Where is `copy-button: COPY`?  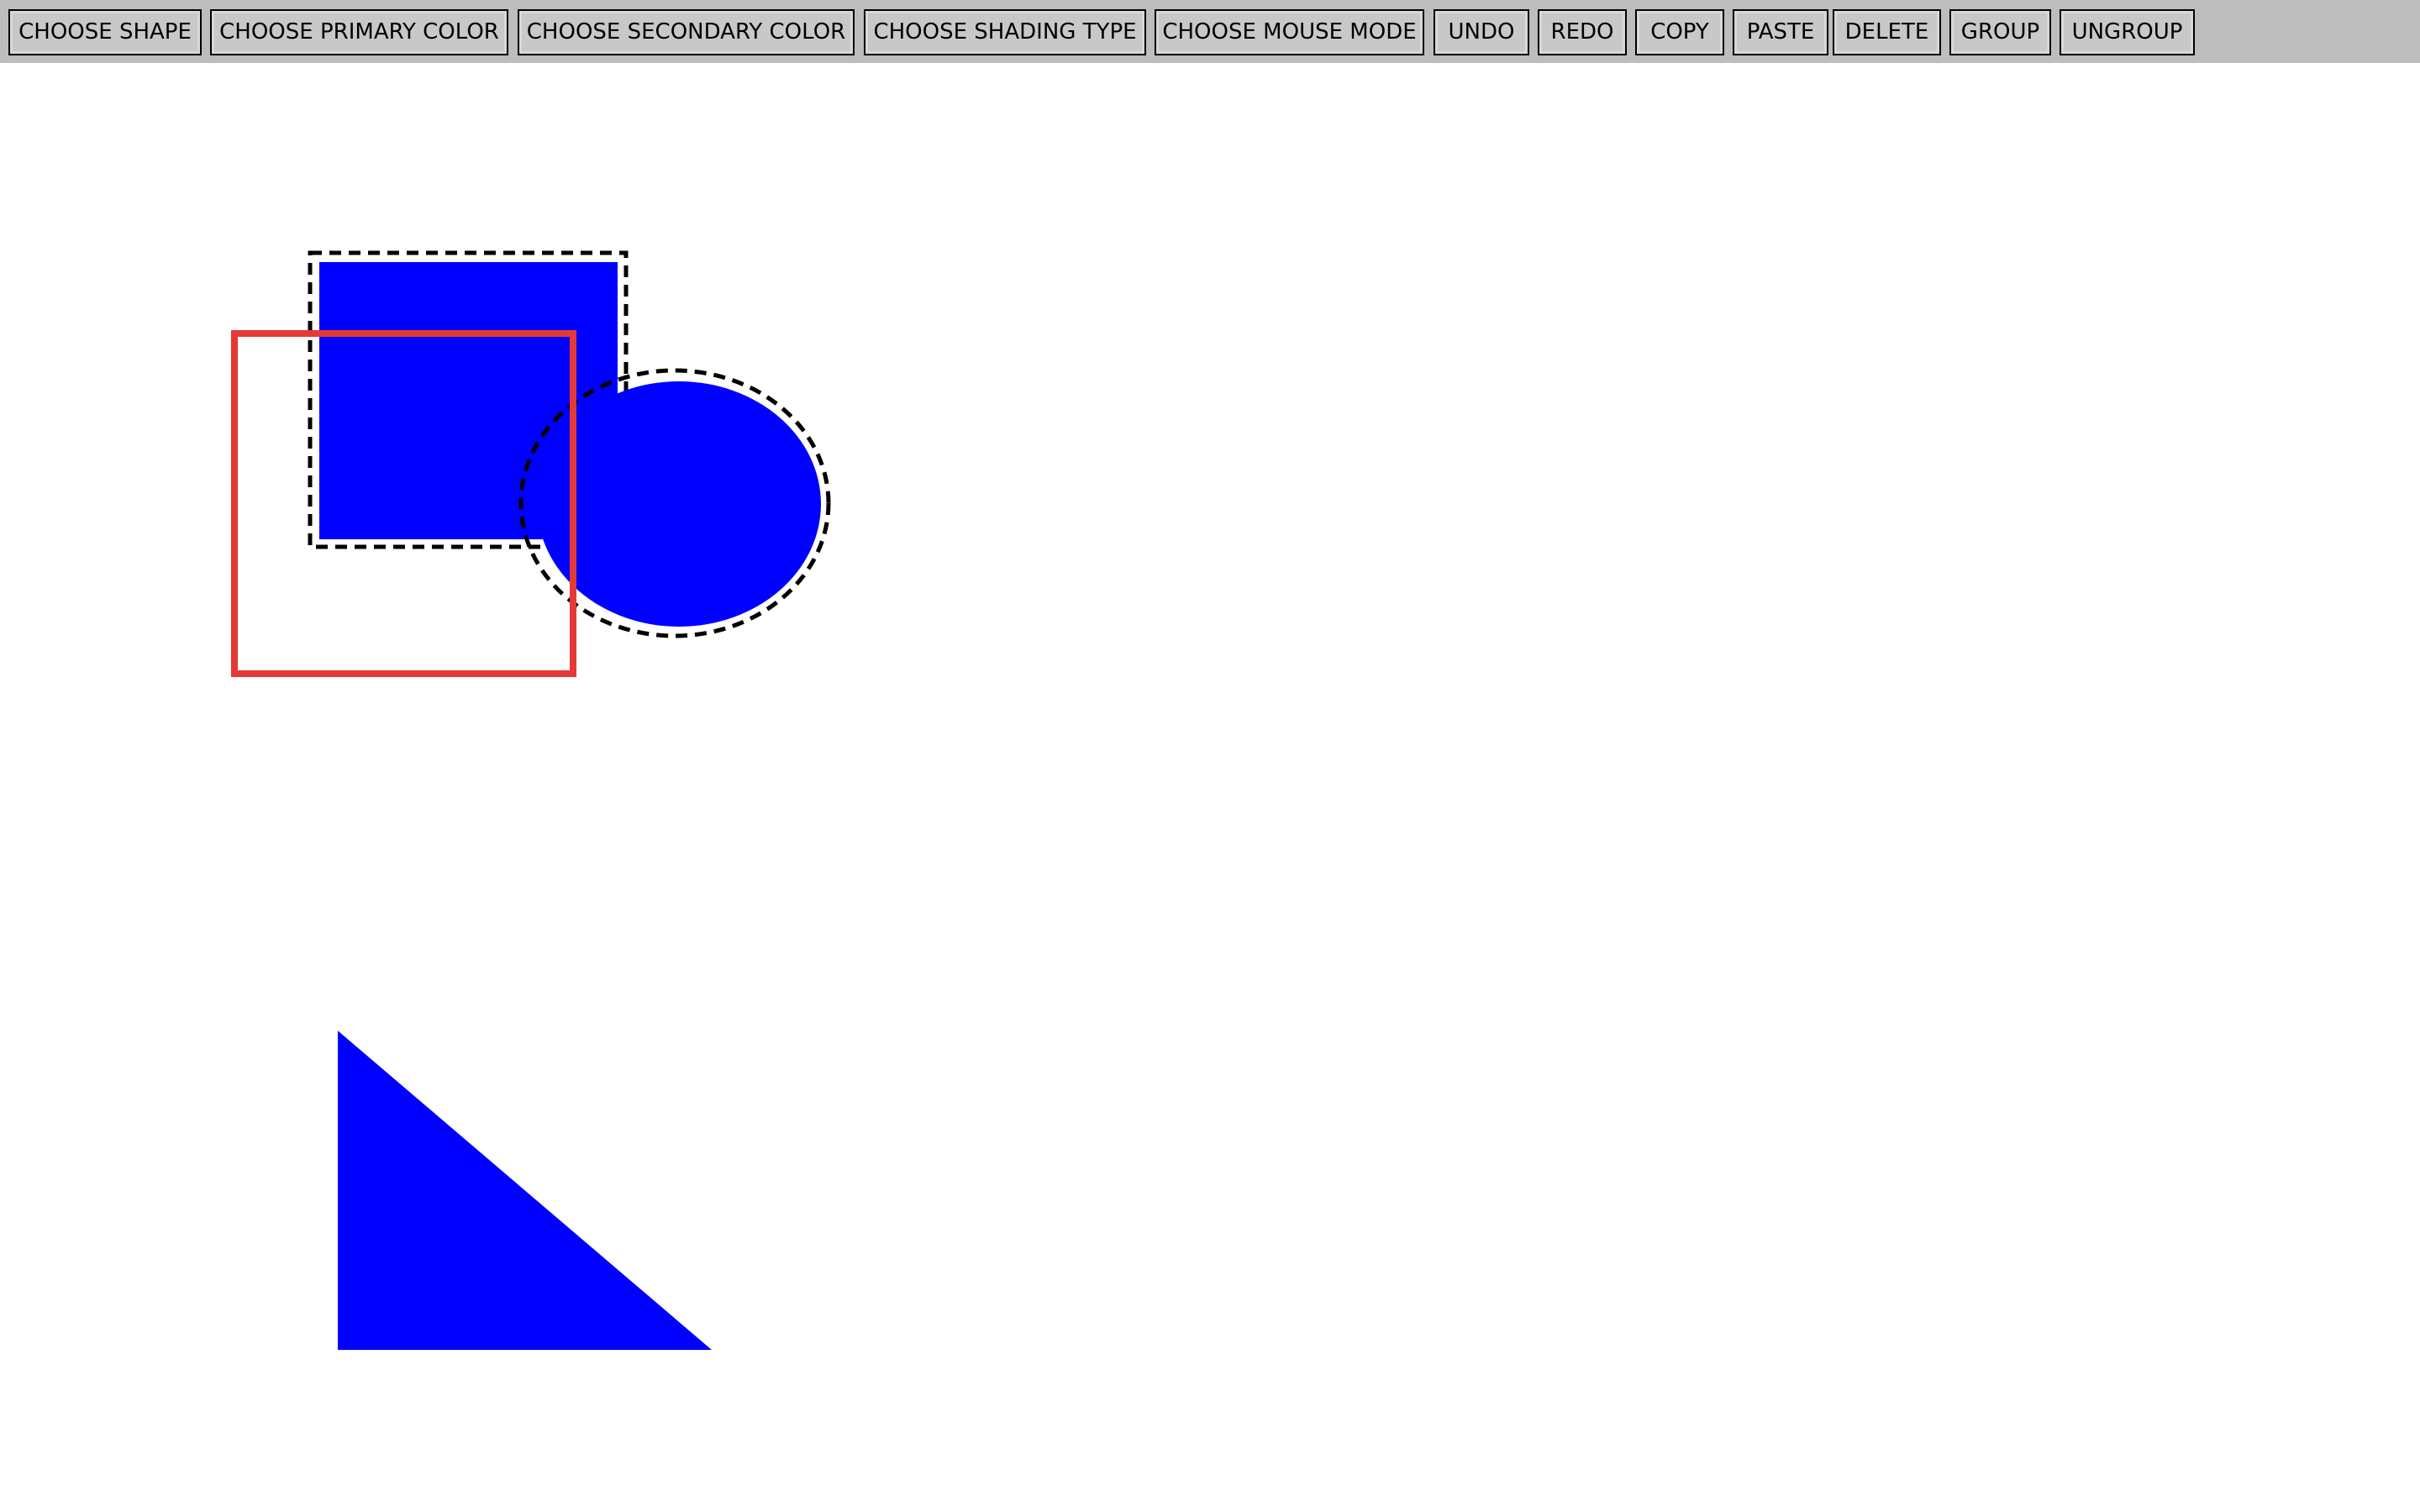 copy-button: COPY is located at coordinates (1680, 32).